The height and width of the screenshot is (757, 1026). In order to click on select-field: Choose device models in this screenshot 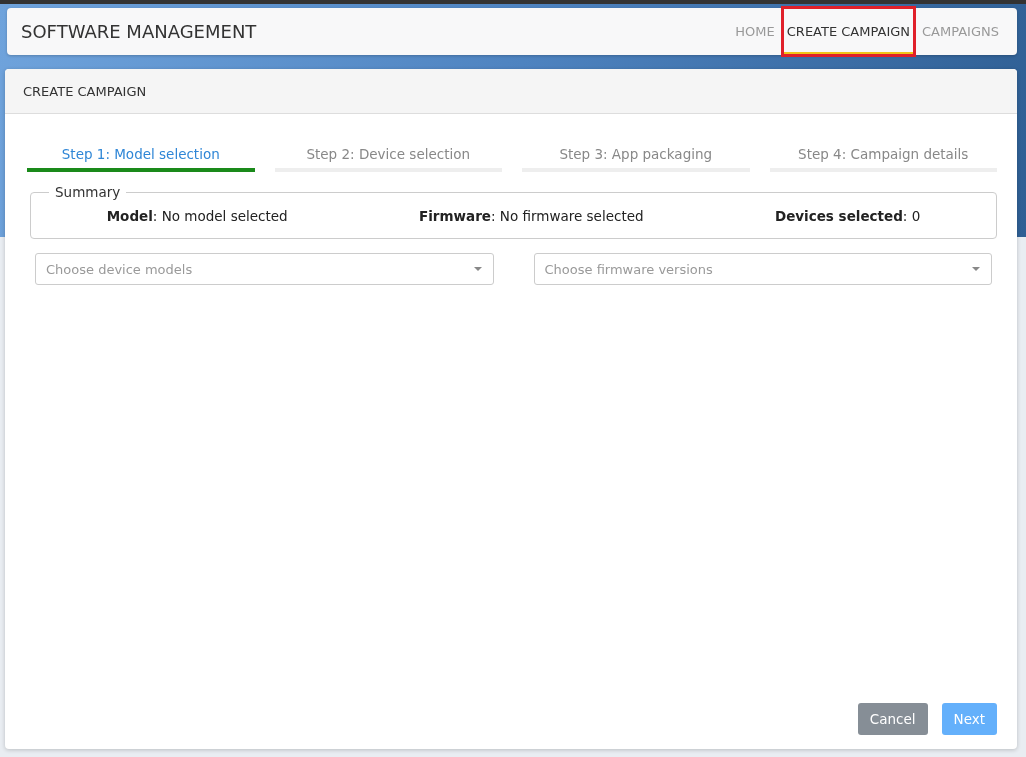, I will do `click(264, 269)`.